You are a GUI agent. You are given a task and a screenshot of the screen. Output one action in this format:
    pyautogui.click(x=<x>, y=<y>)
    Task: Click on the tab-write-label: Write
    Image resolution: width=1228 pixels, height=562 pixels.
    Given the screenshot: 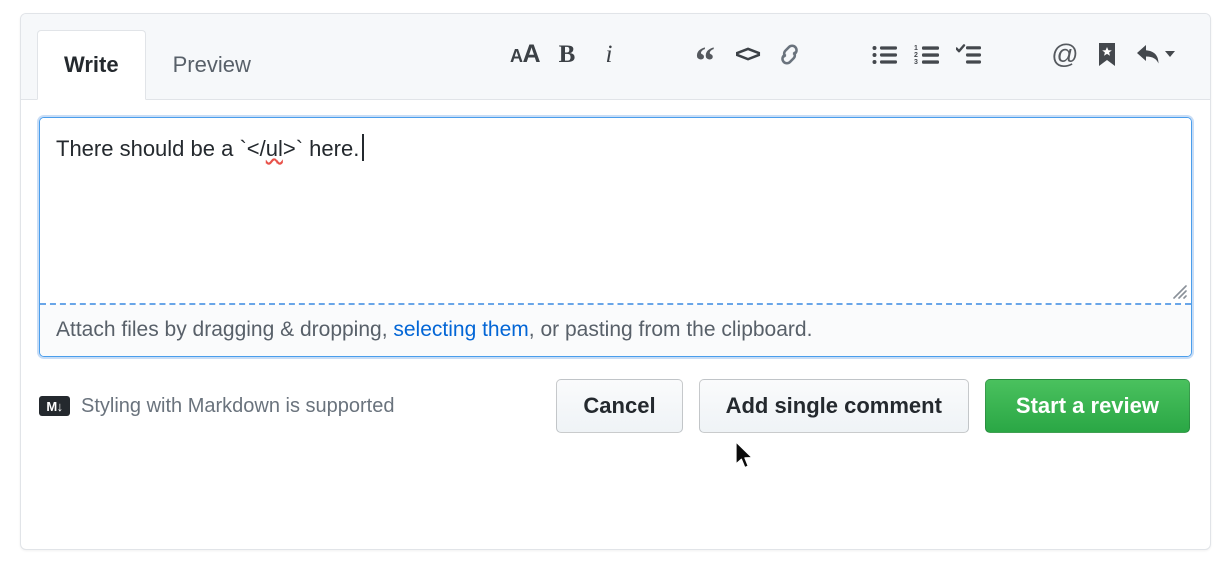 What is the action you would take?
    pyautogui.click(x=91, y=64)
    